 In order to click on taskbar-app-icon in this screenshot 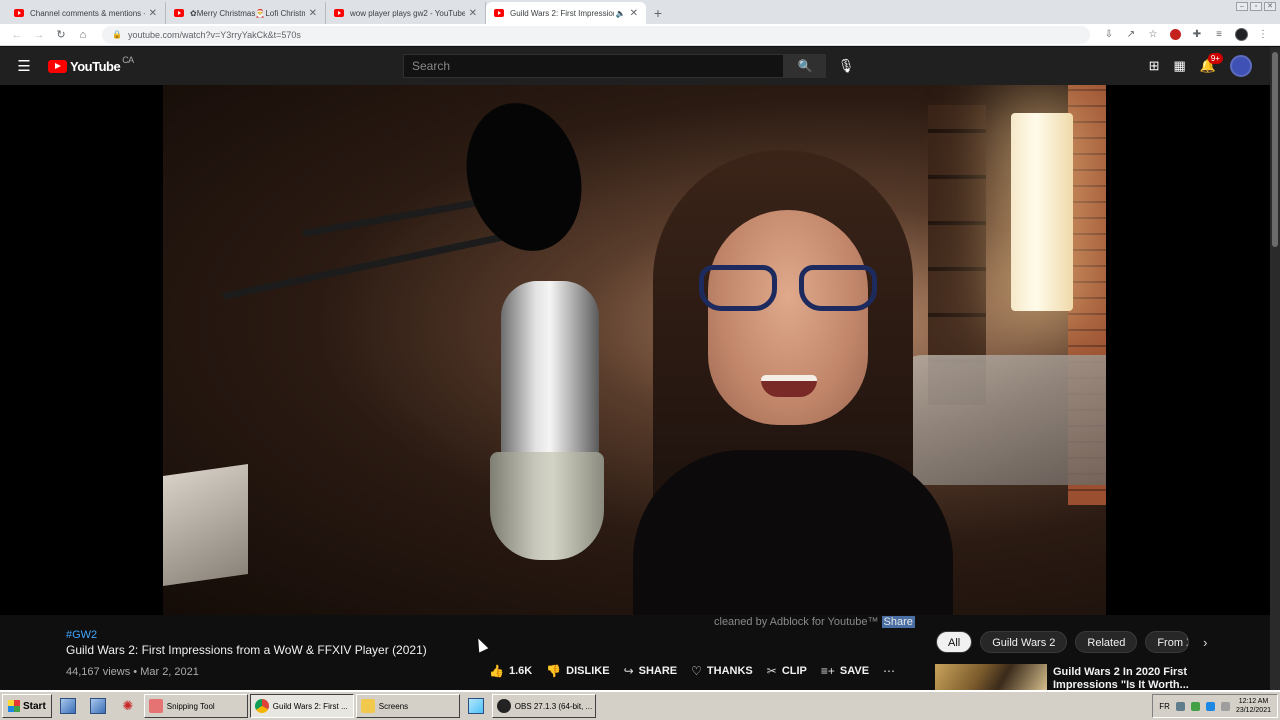, I will do `click(476, 706)`.